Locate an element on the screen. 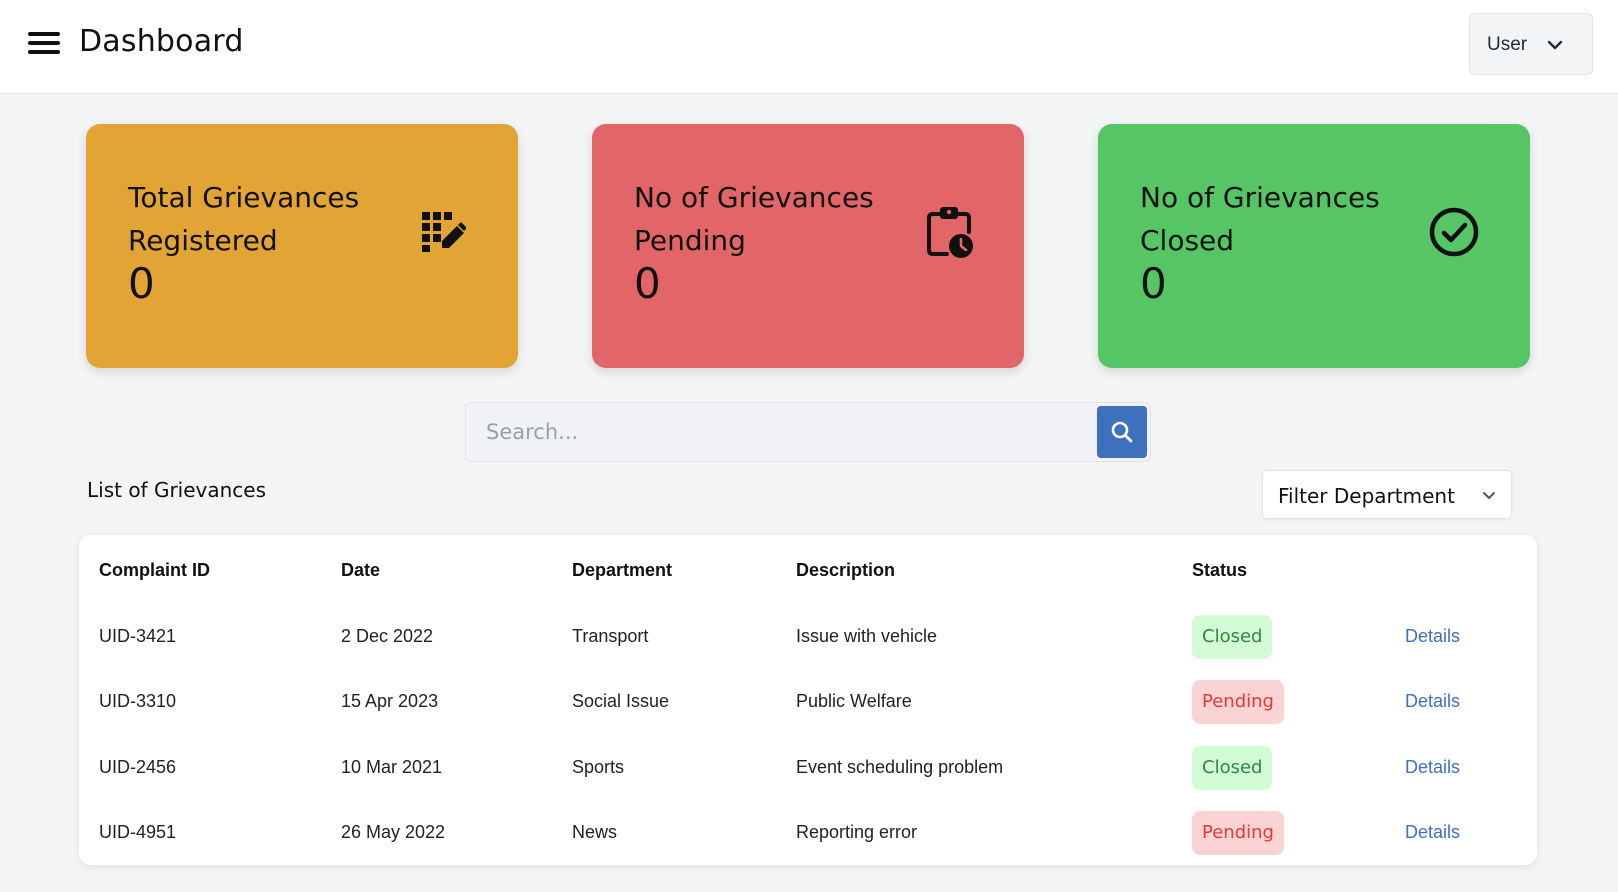  closed-grievances-card: No of Grievances Closed 0 is located at coordinates (1314, 246).